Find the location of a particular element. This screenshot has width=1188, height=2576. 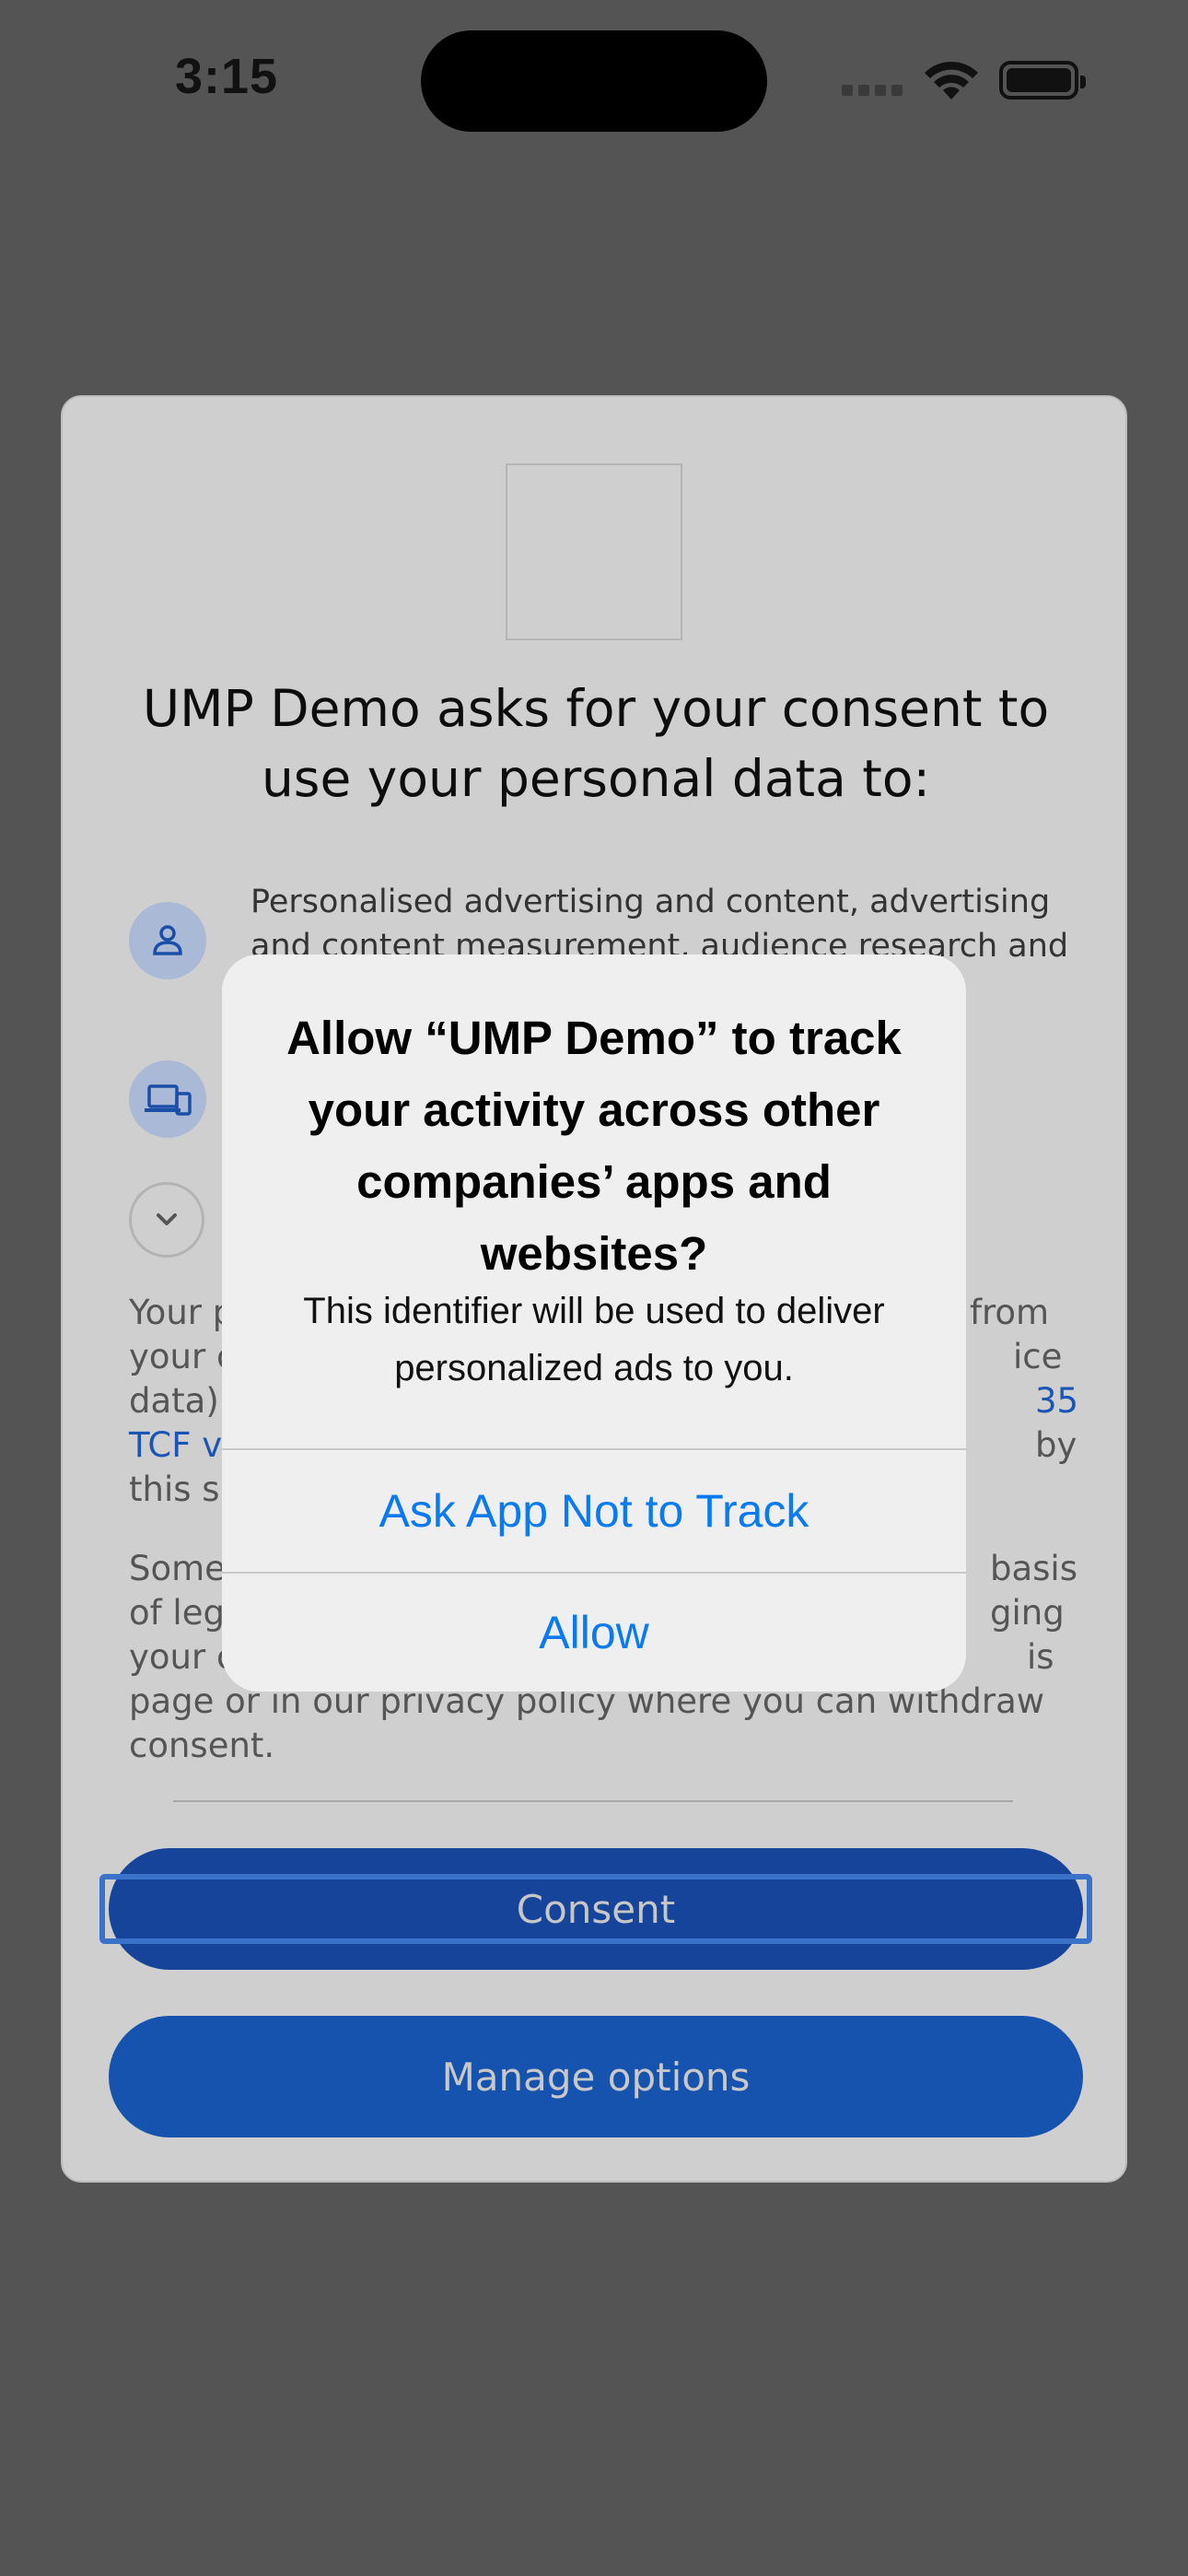

dynamic-island is located at coordinates (594, 81).